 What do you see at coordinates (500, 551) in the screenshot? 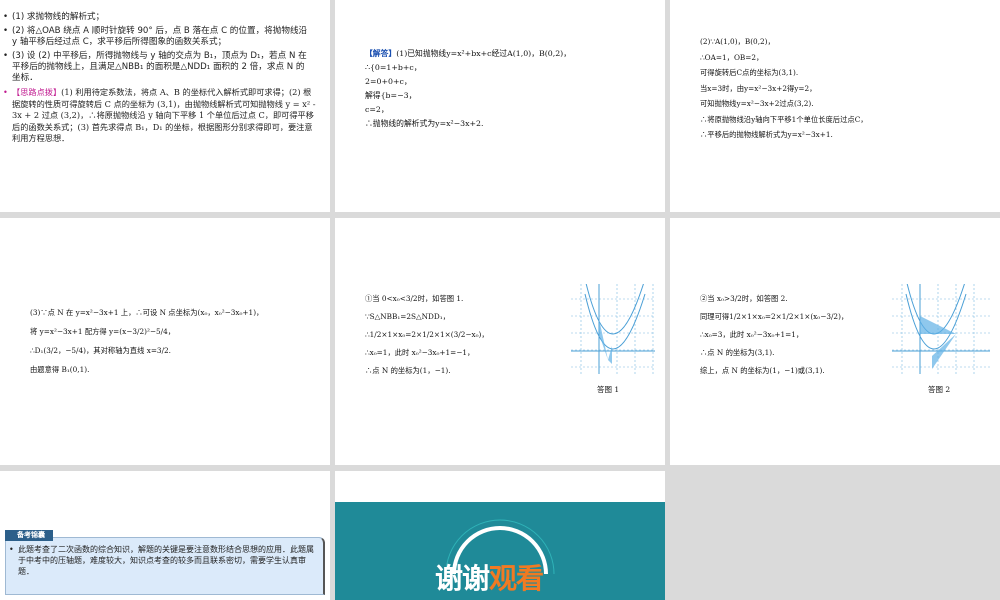
I see `thanks-background: 谢谢观看` at bounding box center [500, 551].